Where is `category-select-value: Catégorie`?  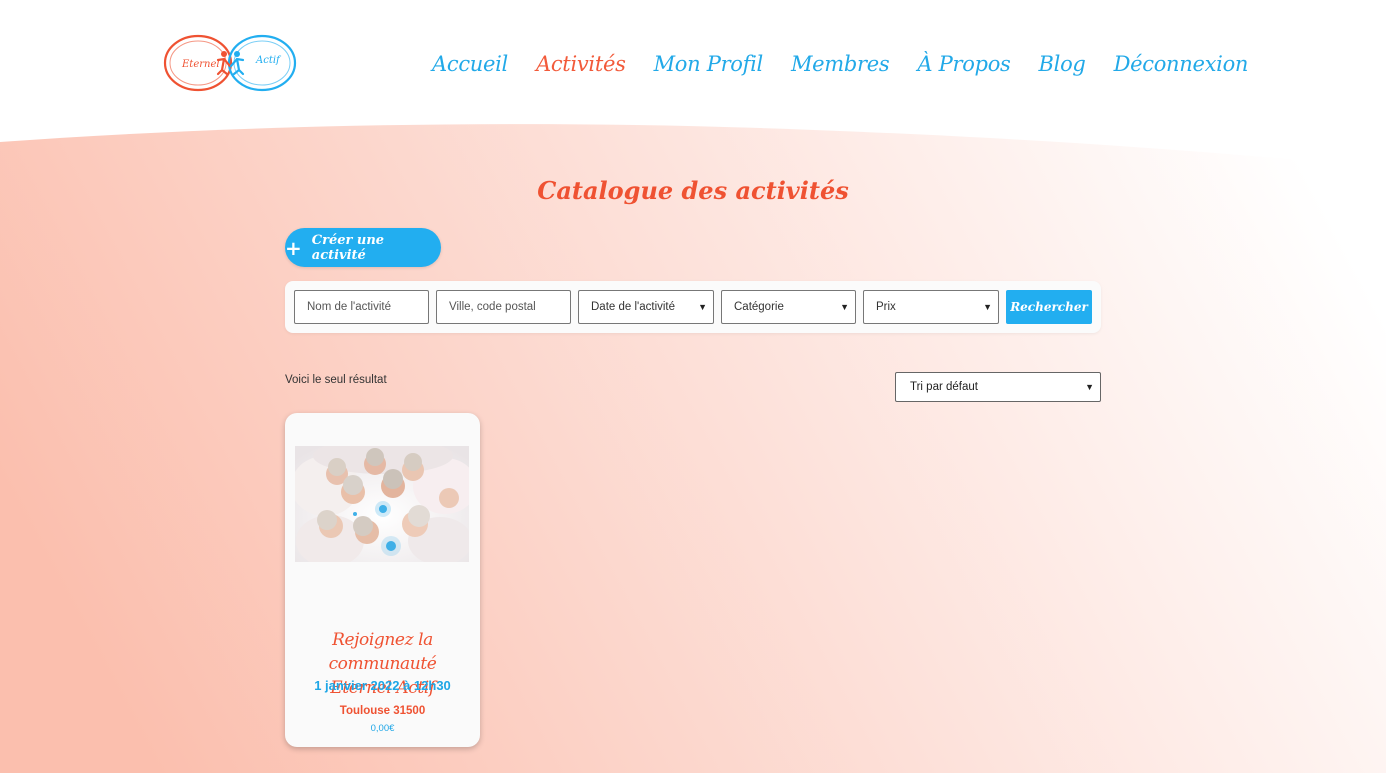
category-select-value: Catégorie is located at coordinates (759, 307).